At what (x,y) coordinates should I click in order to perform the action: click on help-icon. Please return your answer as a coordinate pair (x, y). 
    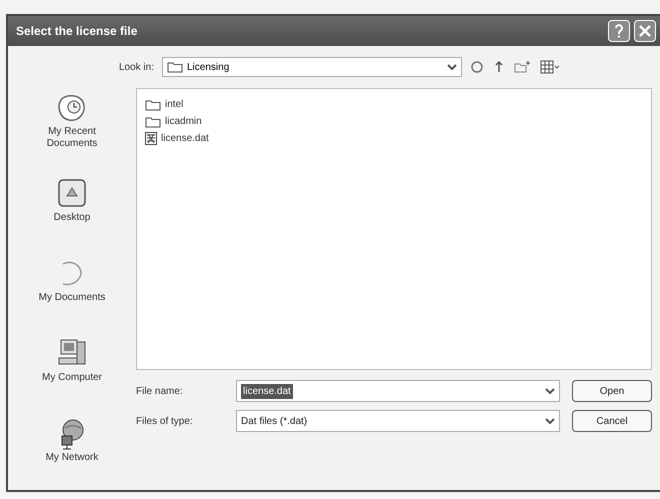
    Looking at the image, I should click on (619, 31).